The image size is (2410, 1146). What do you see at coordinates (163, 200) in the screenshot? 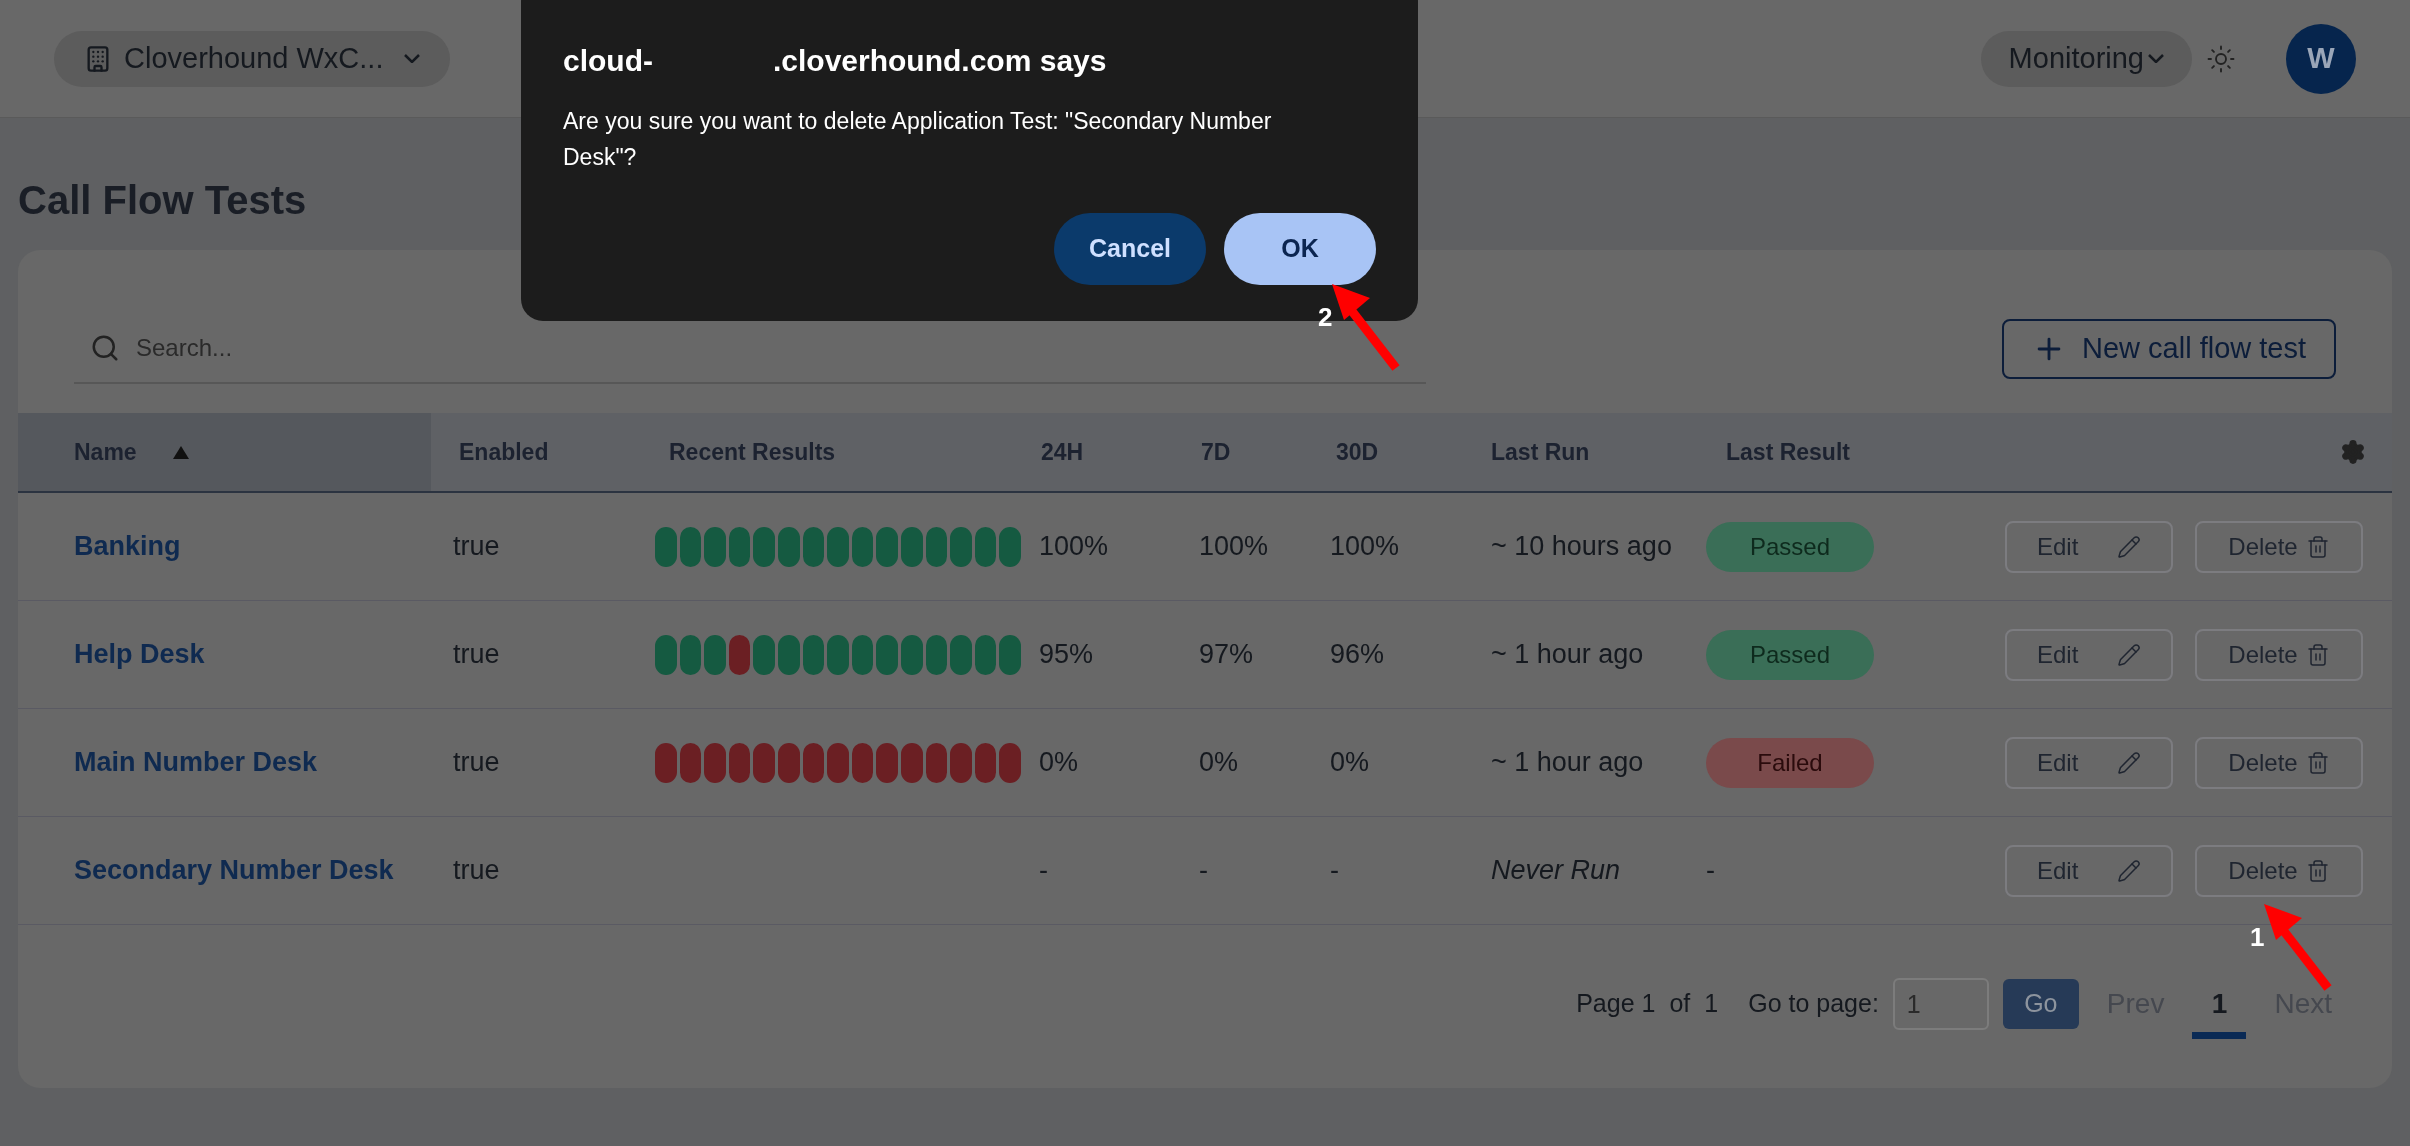
I see `page-title: Call Flow Tests` at bounding box center [163, 200].